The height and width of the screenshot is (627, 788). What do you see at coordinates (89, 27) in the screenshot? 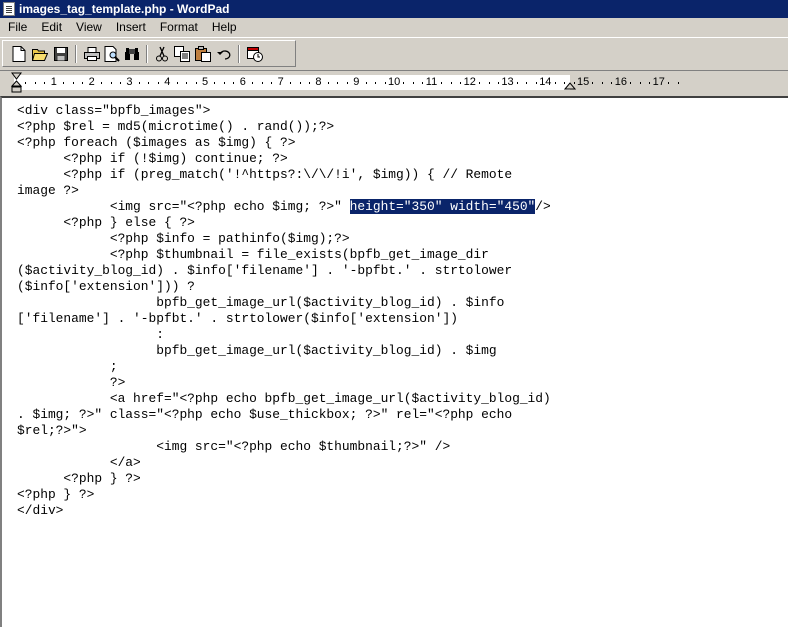
I see `menu-view: View` at bounding box center [89, 27].